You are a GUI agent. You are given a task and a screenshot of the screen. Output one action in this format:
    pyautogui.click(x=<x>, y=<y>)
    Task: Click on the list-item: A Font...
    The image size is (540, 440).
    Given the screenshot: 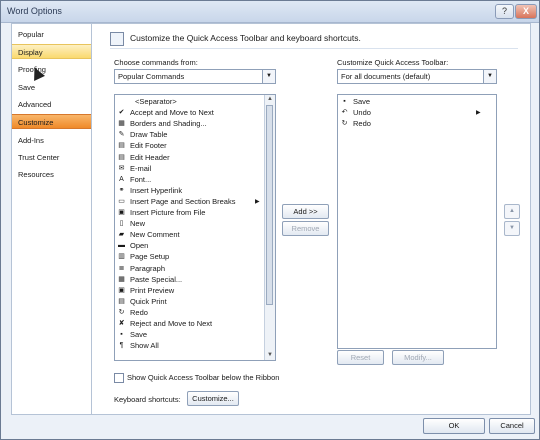 What is the action you would take?
    pyautogui.click(x=190, y=180)
    